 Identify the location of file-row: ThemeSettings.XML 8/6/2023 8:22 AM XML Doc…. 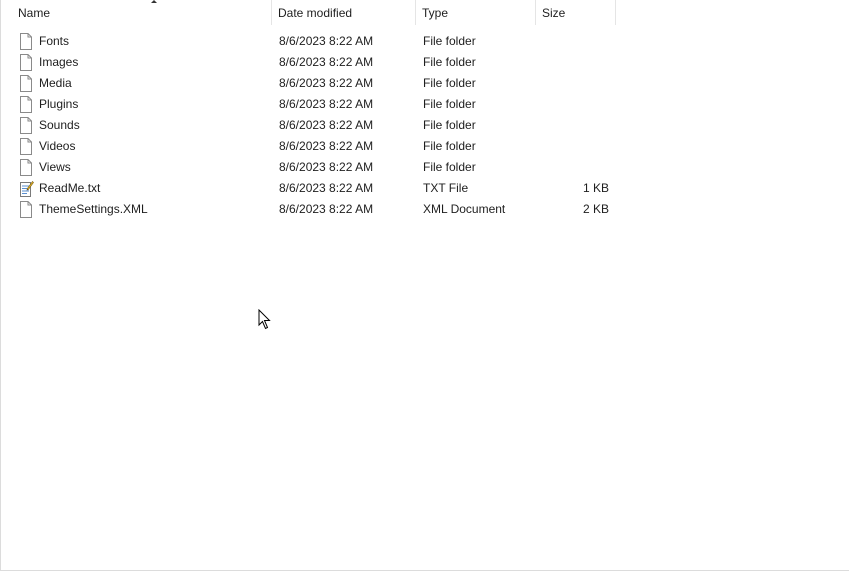
(425, 209).